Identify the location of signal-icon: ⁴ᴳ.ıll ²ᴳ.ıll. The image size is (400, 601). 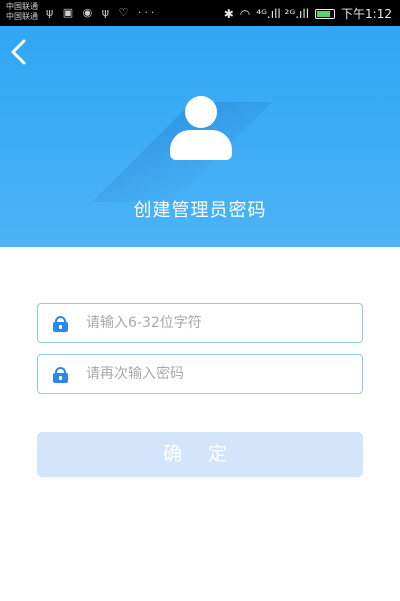
(283, 13).